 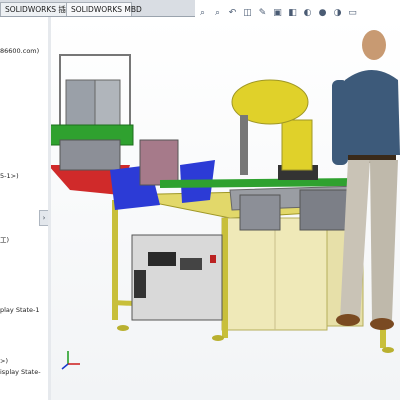 What do you see at coordinates (4, 361) in the screenshot?
I see `tree-item: >)` at bounding box center [4, 361].